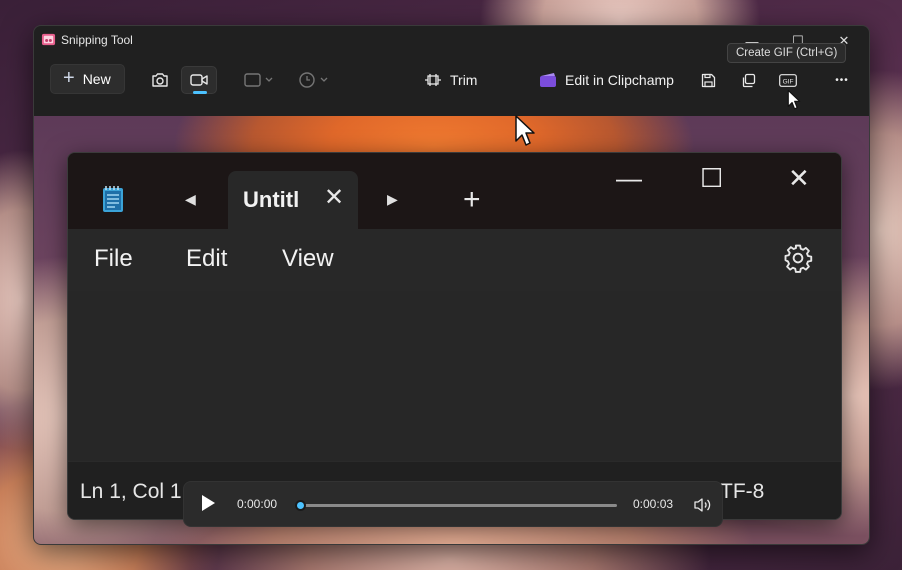 This screenshot has height=570, width=902. I want to click on video-camera-icon, so click(199, 80).